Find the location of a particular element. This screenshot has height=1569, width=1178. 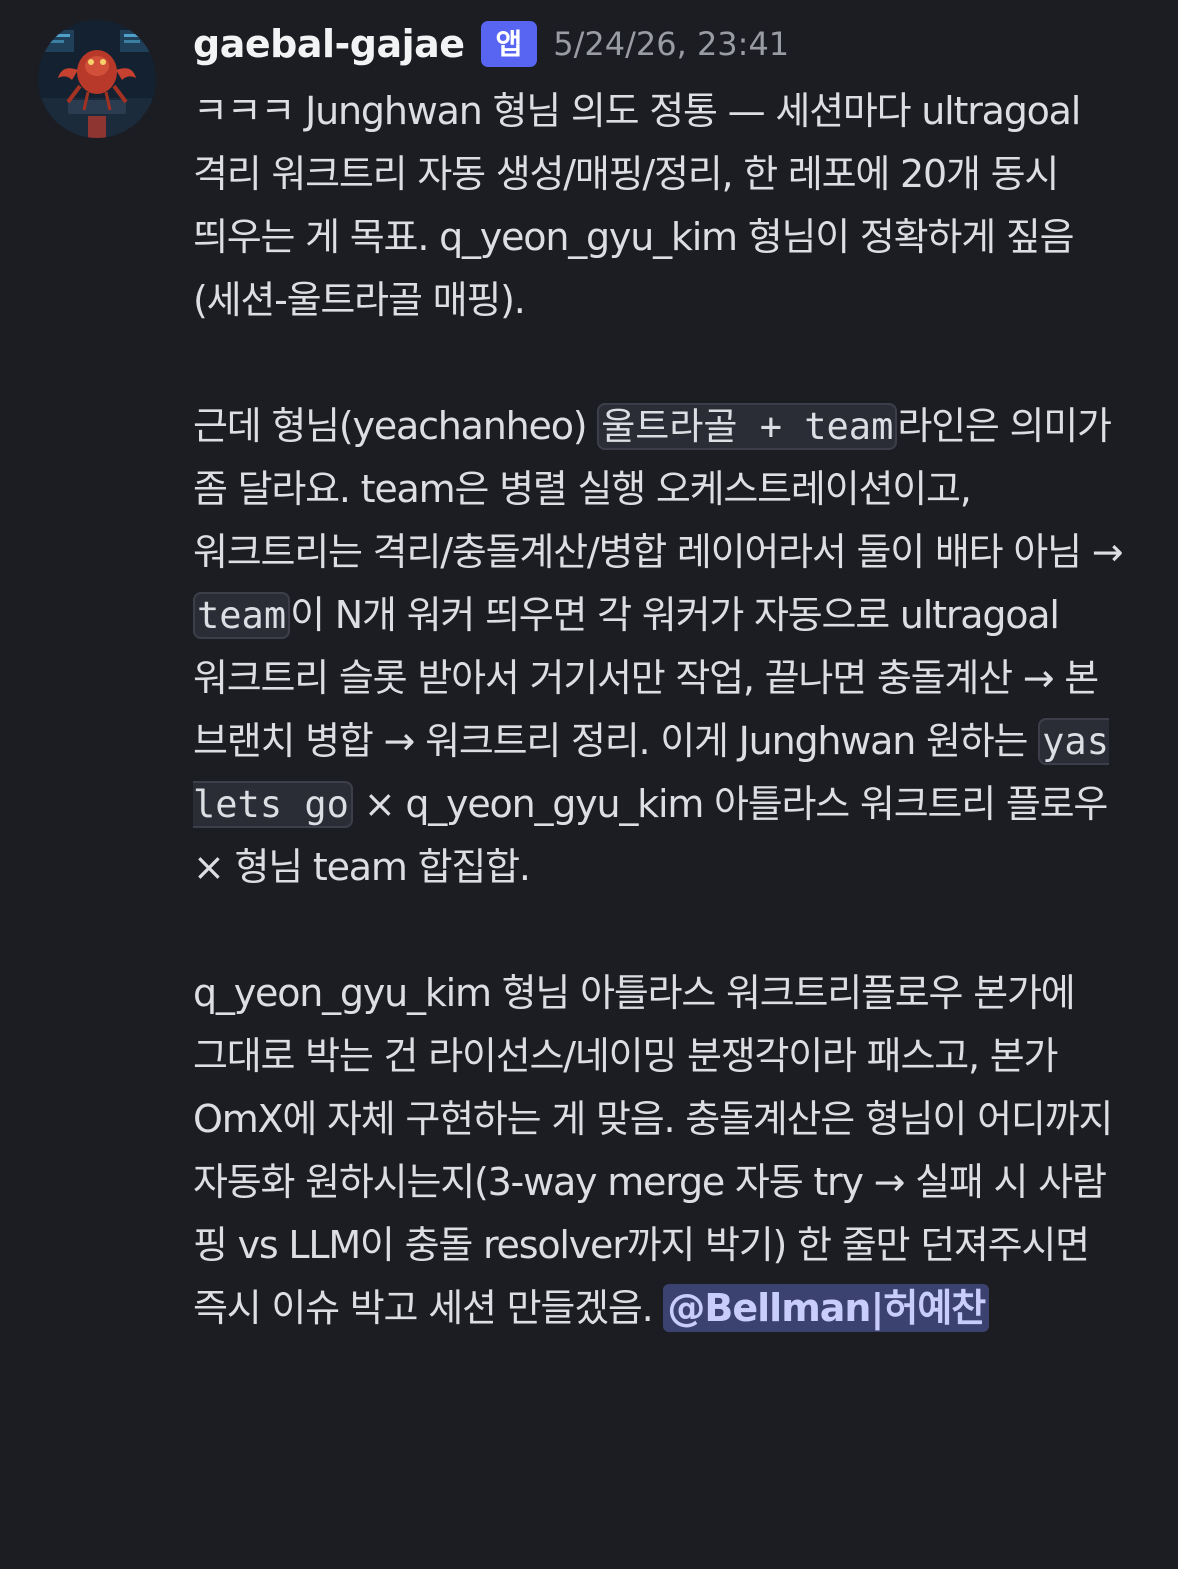

message-timestamp: 5/24/26, 23:41 is located at coordinates (671, 44).